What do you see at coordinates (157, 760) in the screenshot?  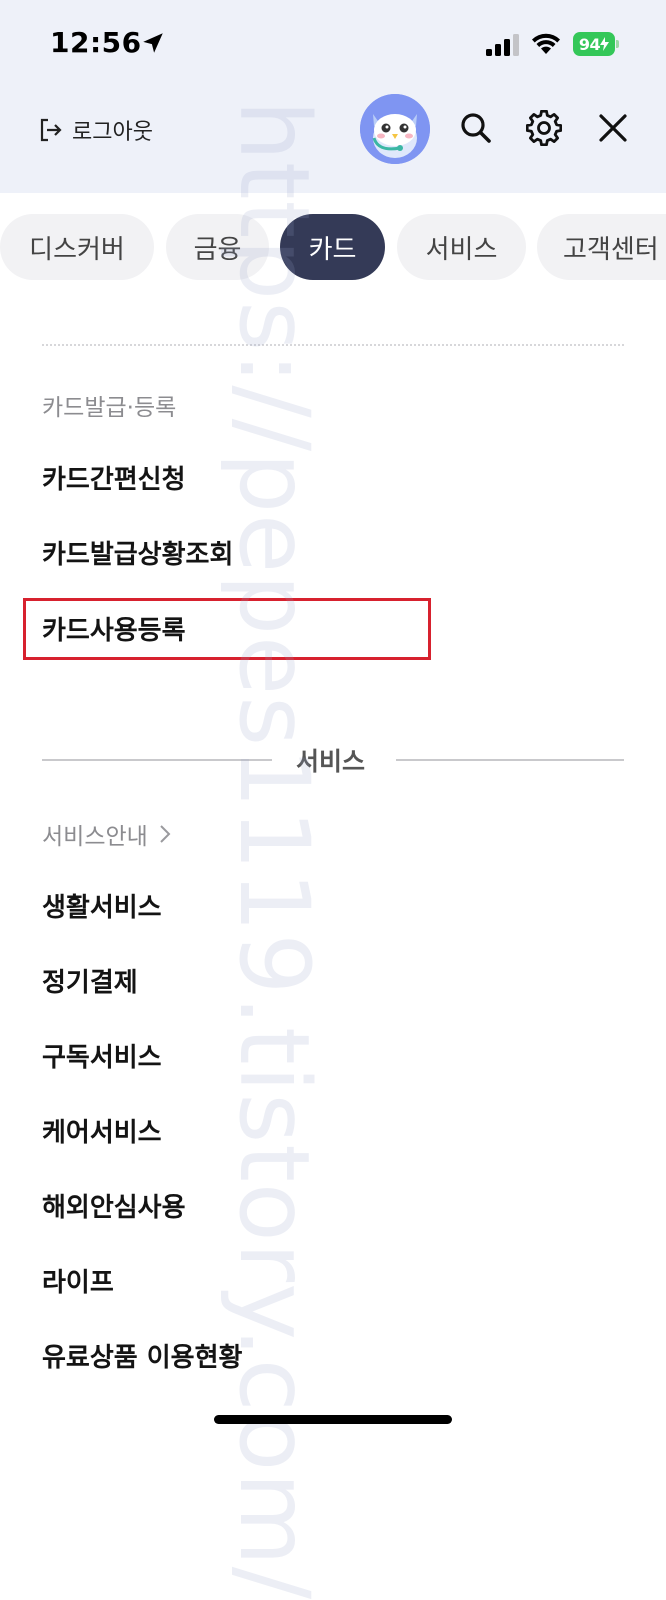 I see `divider-line-left` at bounding box center [157, 760].